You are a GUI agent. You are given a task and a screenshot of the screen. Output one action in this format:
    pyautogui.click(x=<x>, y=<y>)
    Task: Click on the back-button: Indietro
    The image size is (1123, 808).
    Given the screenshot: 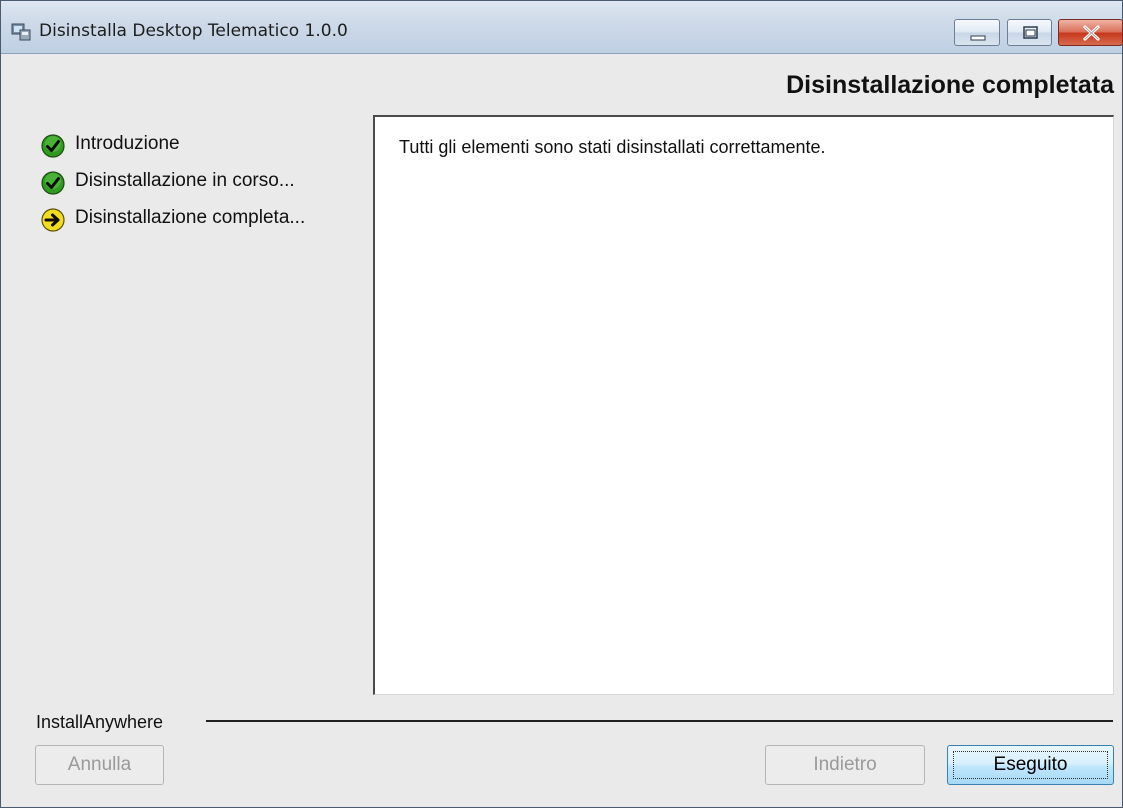 What is the action you would take?
    pyautogui.click(x=845, y=765)
    